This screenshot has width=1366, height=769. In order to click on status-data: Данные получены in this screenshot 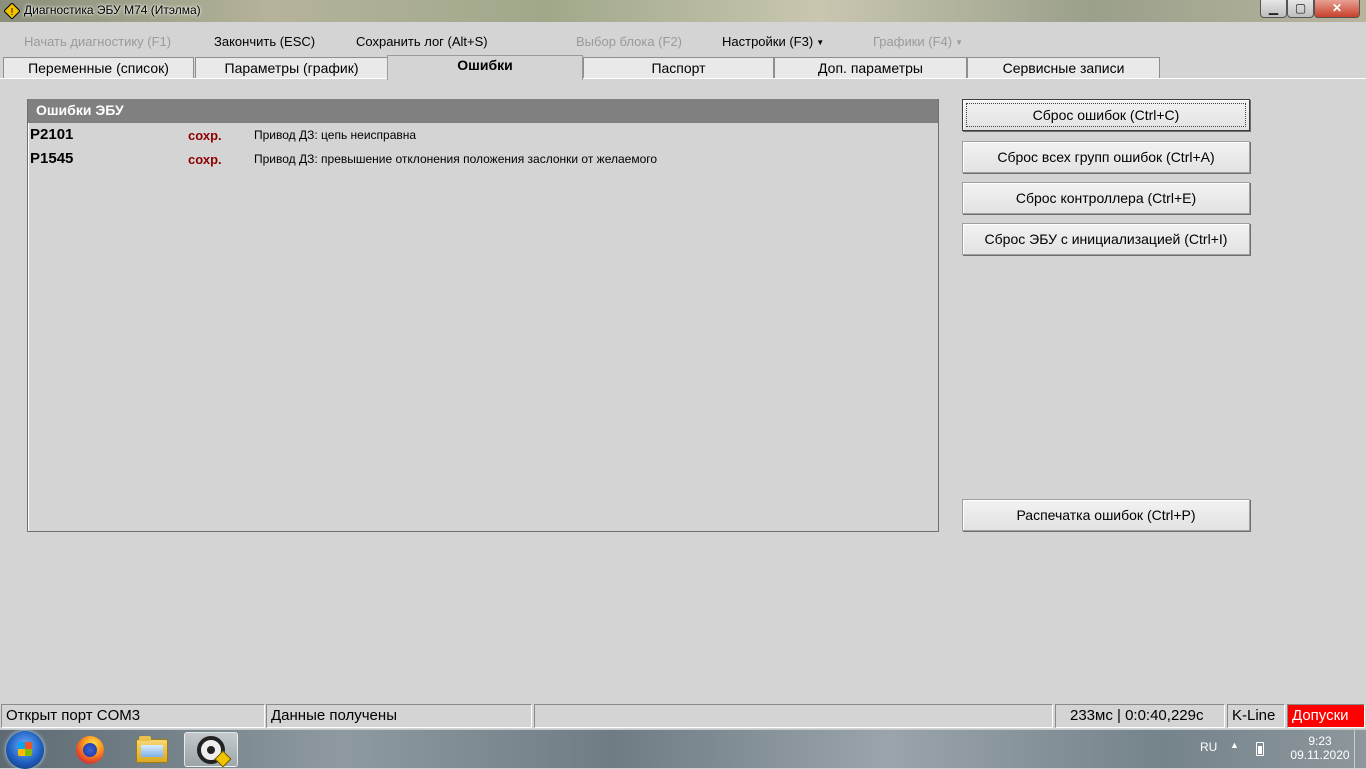, I will do `click(399, 716)`.